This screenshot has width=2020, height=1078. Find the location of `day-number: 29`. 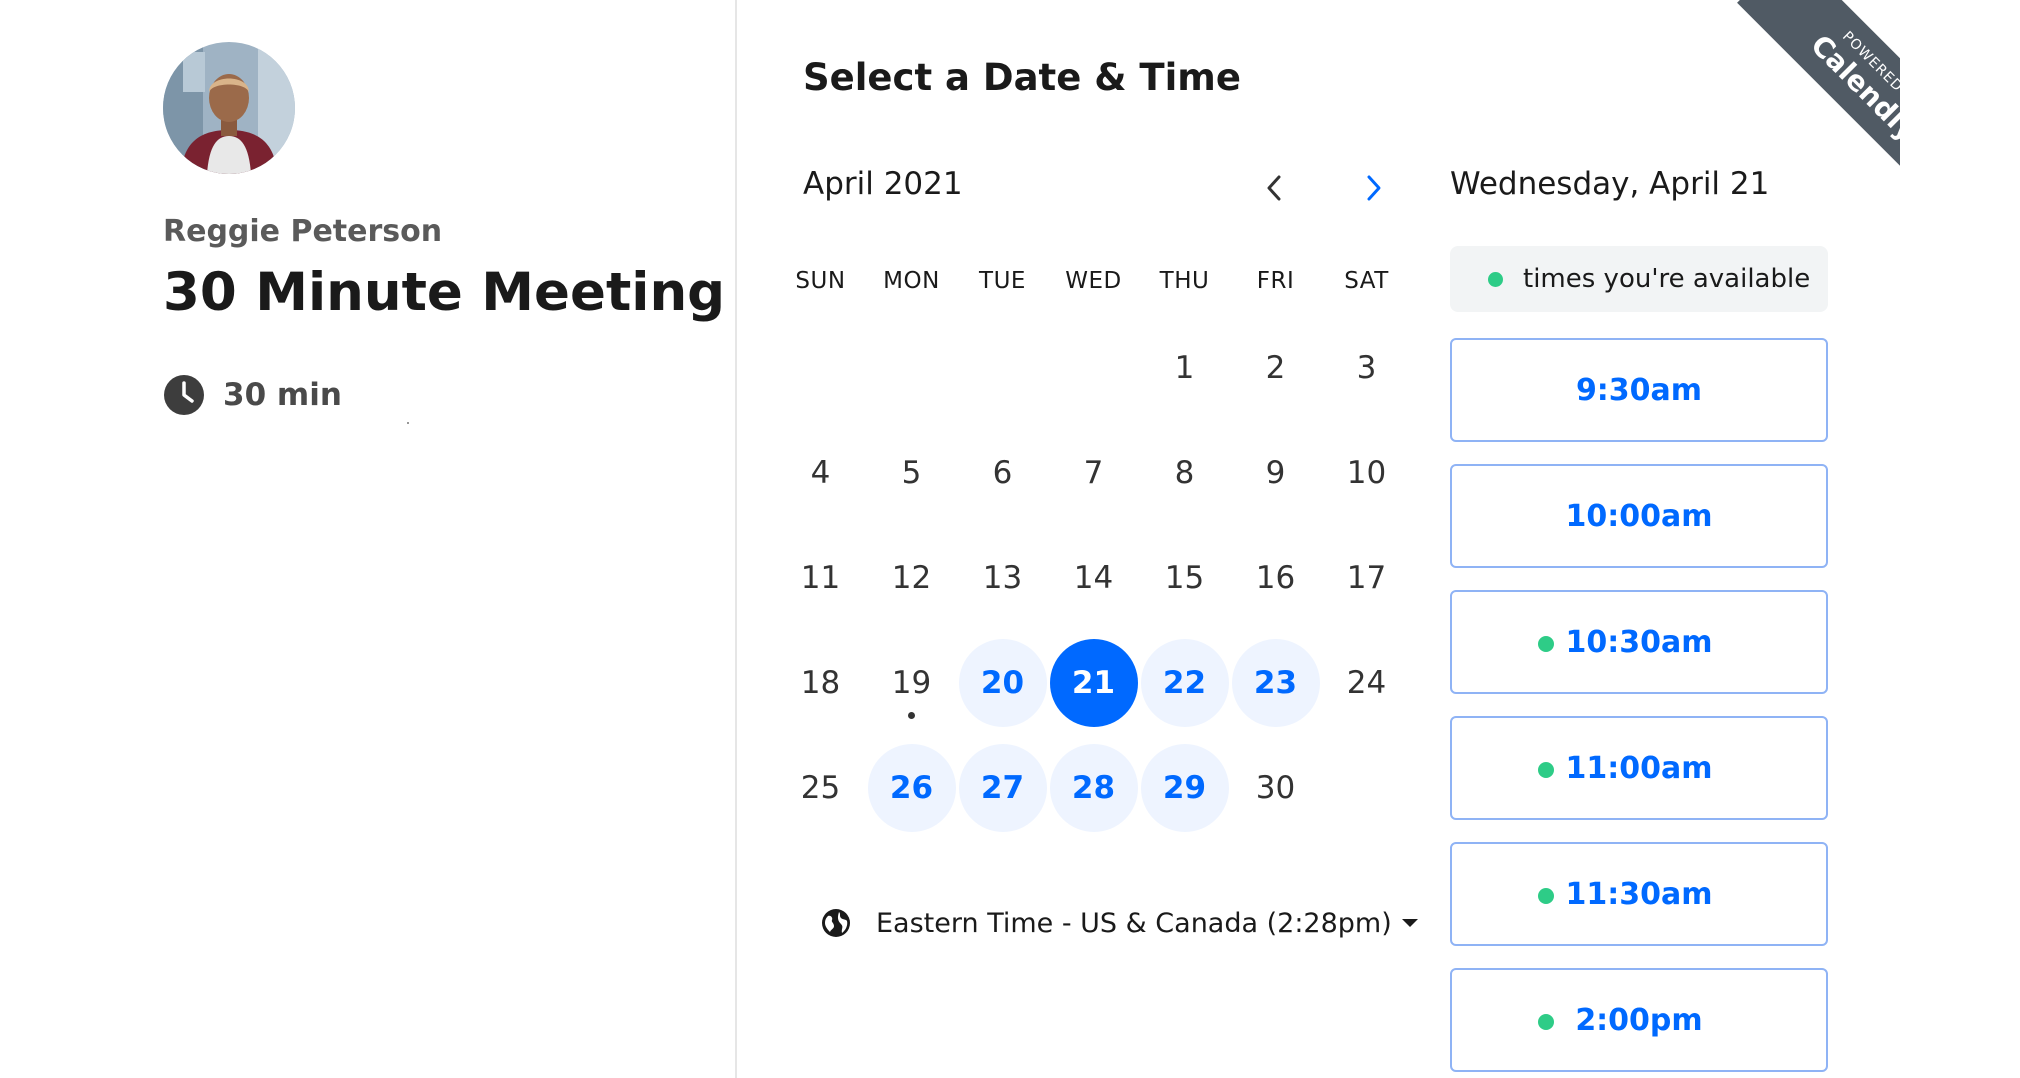

day-number: 29 is located at coordinates (1184, 787).